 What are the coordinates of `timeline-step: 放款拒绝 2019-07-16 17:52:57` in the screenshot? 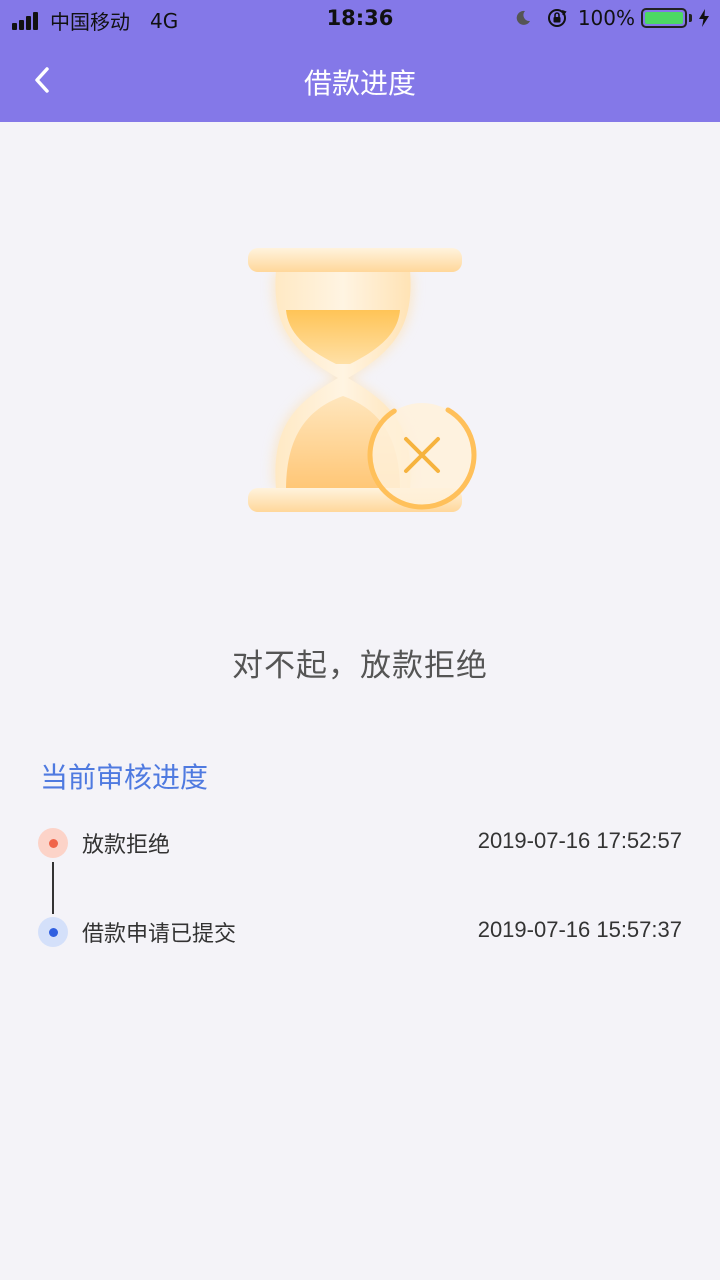 It's located at (360, 843).